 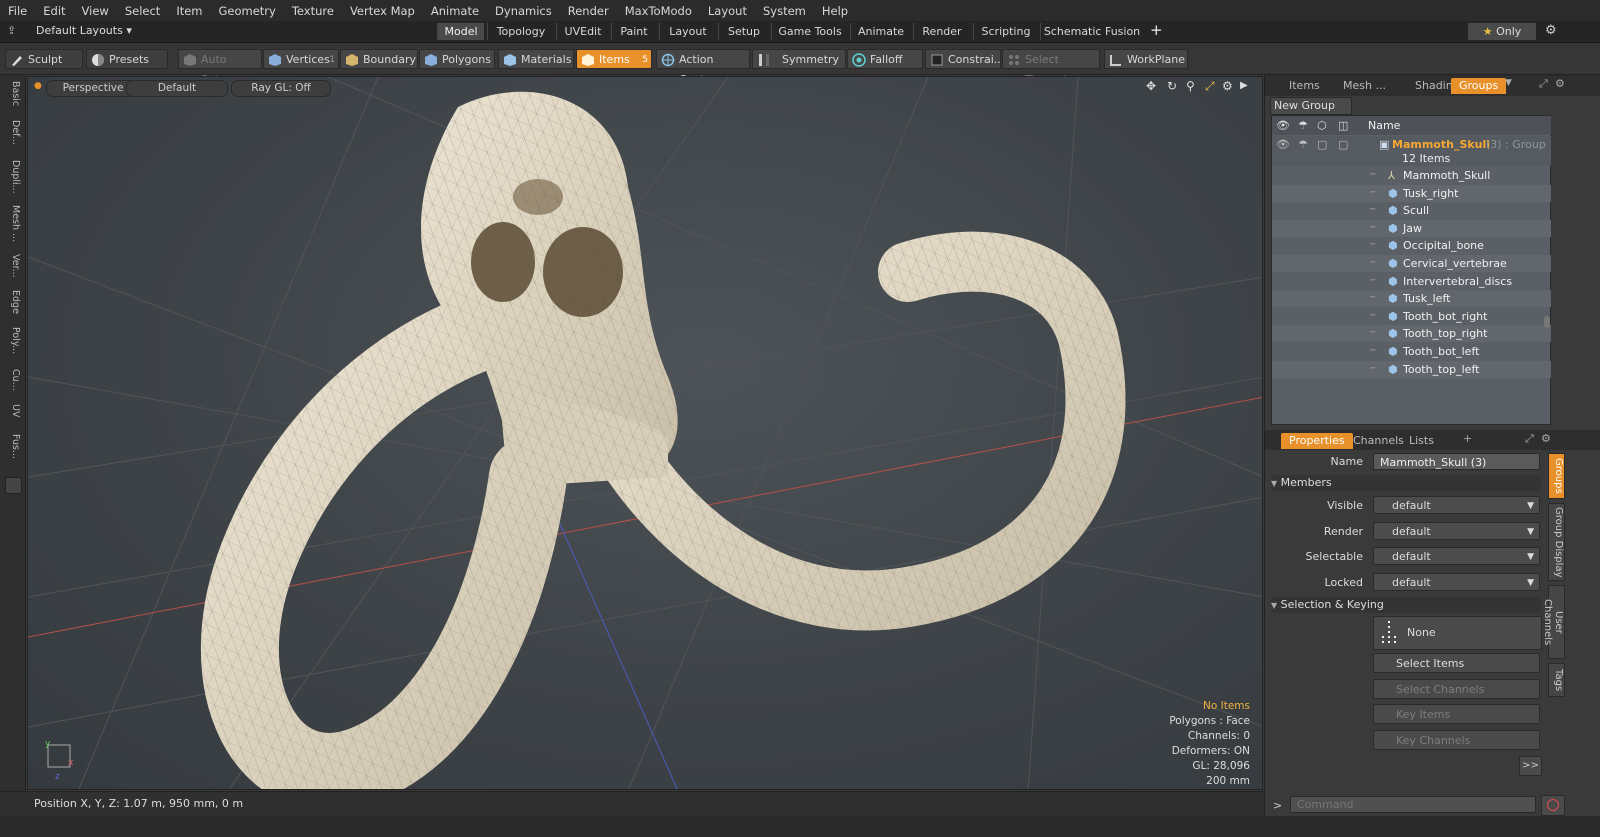 What do you see at coordinates (1530, 766) in the screenshot?
I see `more-button: >>` at bounding box center [1530, 766].